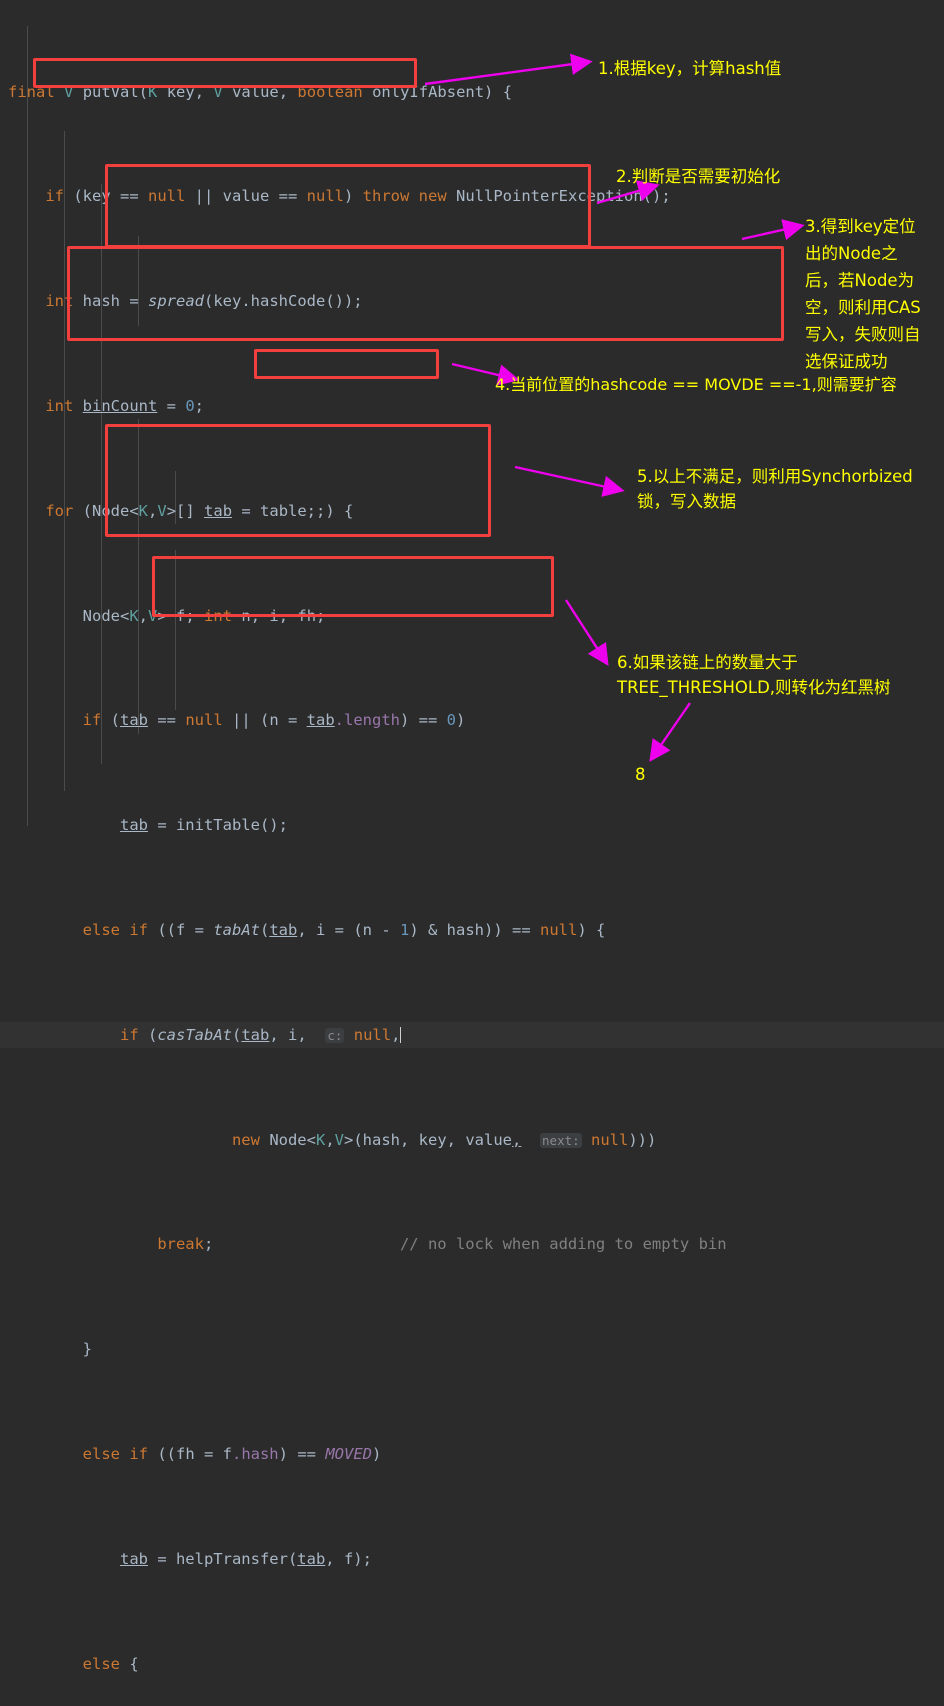 The height and width of the screenshot is (1706, 944). I want to click on code-line: }, so click(472, 1349).